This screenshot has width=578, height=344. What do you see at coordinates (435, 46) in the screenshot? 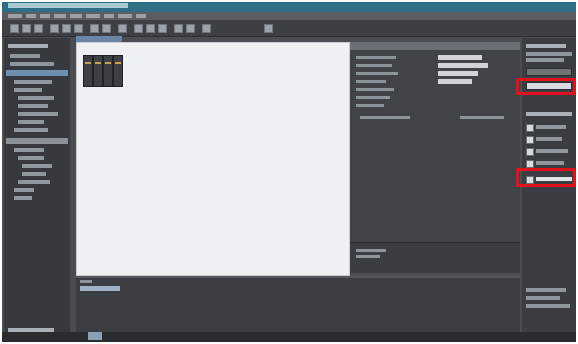
I see `properties-header` at bounding box center [435, 46].